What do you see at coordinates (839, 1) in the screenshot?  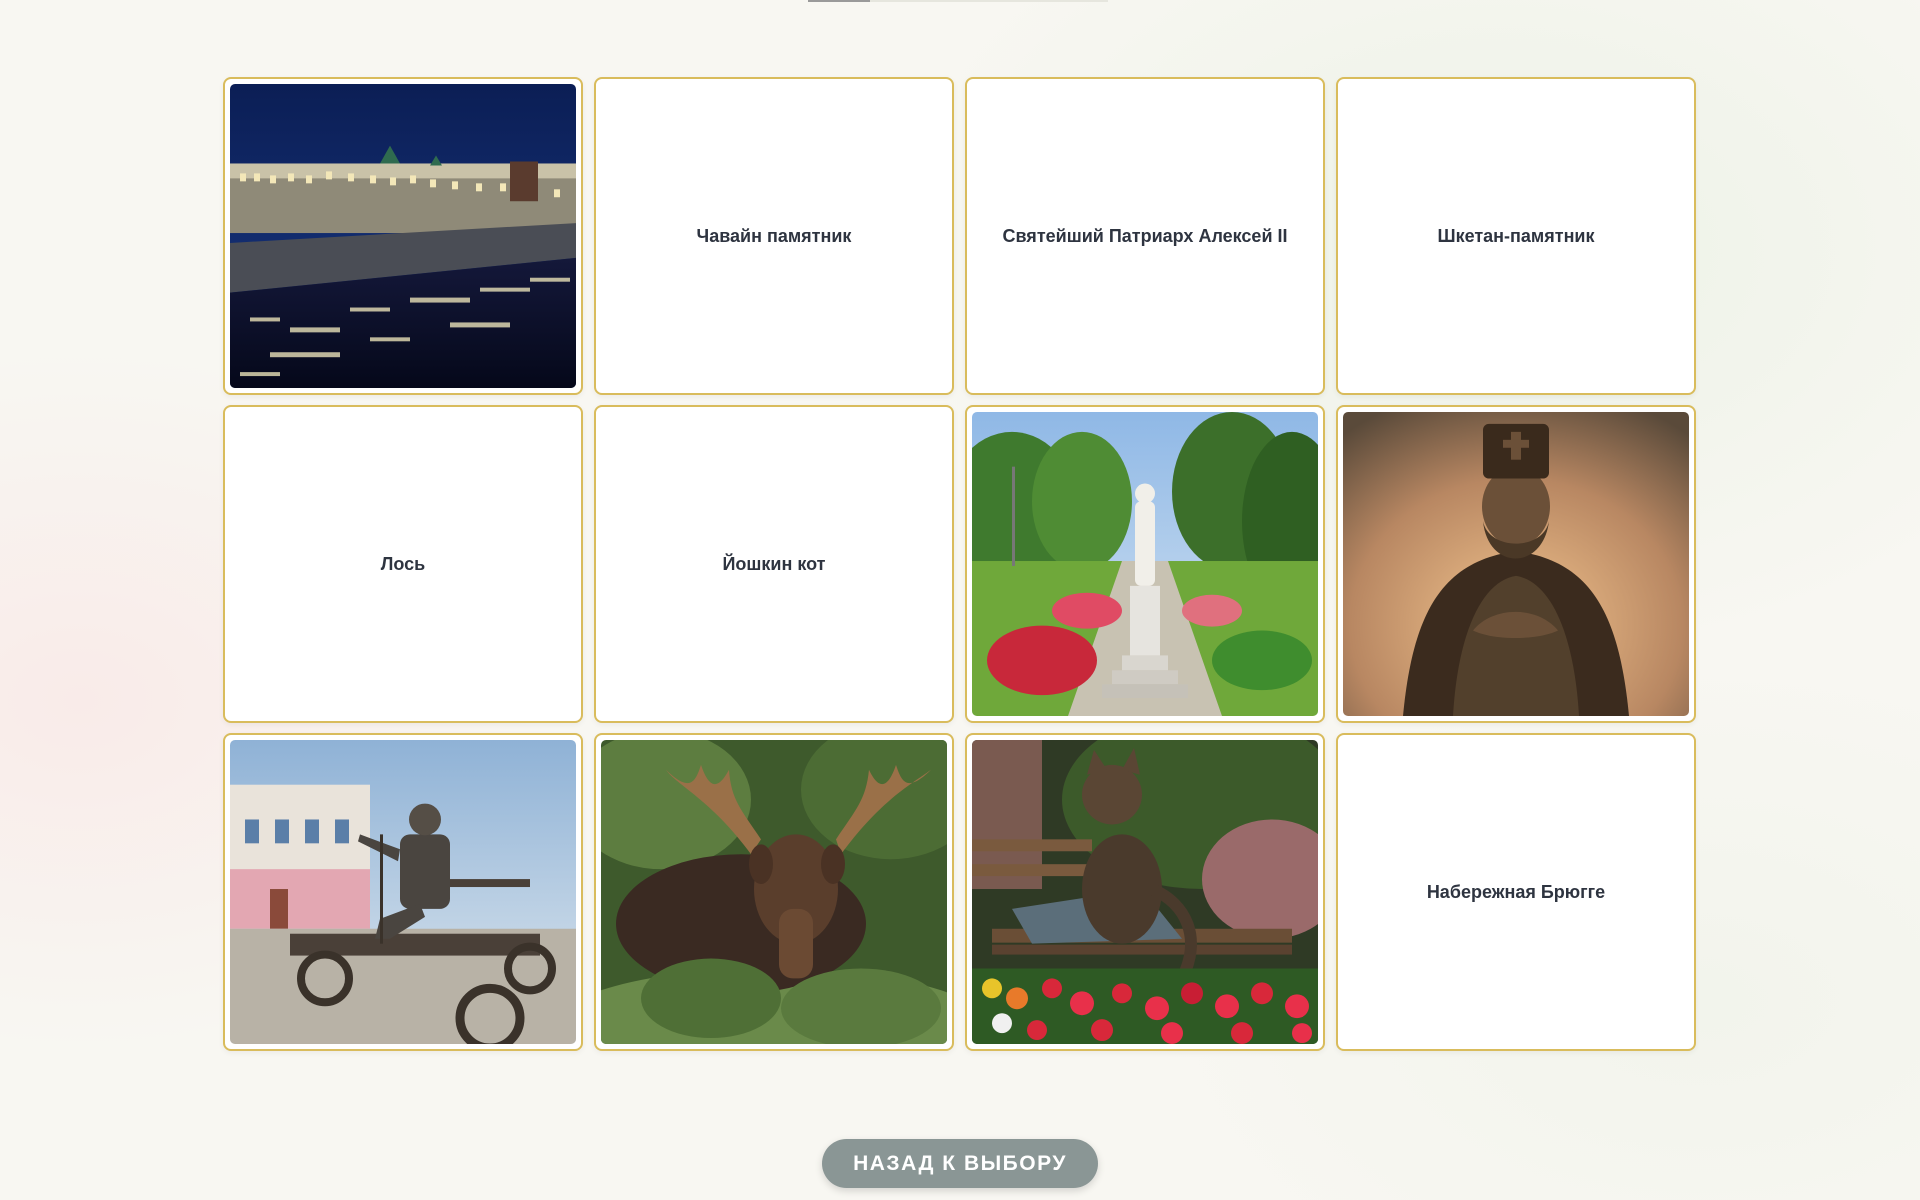 I see `progress-indicator-active` at bounding box center [839, 1].